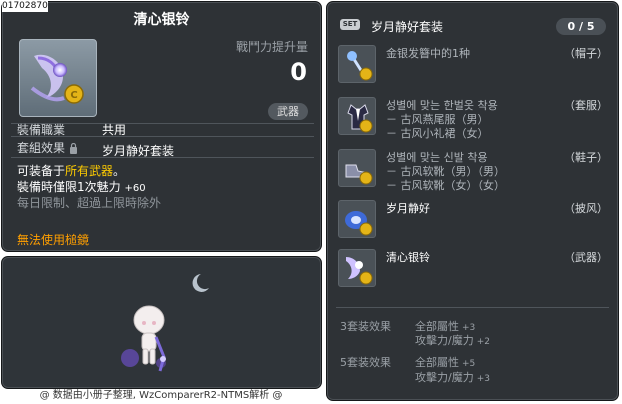 This screenshot has height=404, width=622. Describe the element at coordinates (53, 240) in the screenshot. I see `hammer-warning: 無法使用槌鏡` at that location.